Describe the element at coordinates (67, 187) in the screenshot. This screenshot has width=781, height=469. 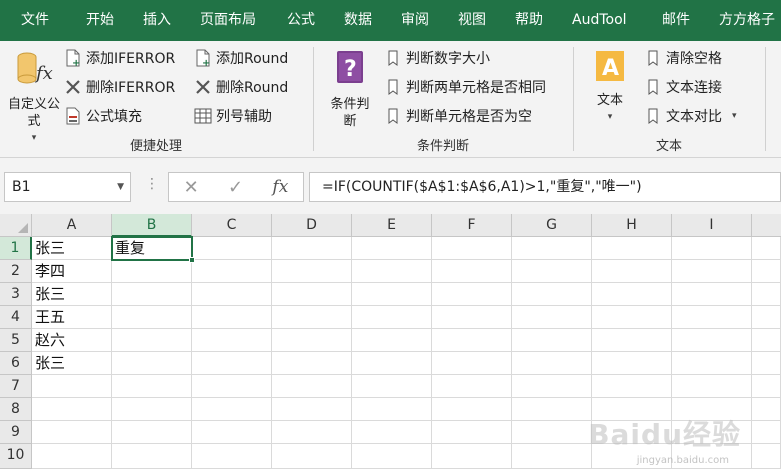
I see `name-box: B1 ▼` at that location.